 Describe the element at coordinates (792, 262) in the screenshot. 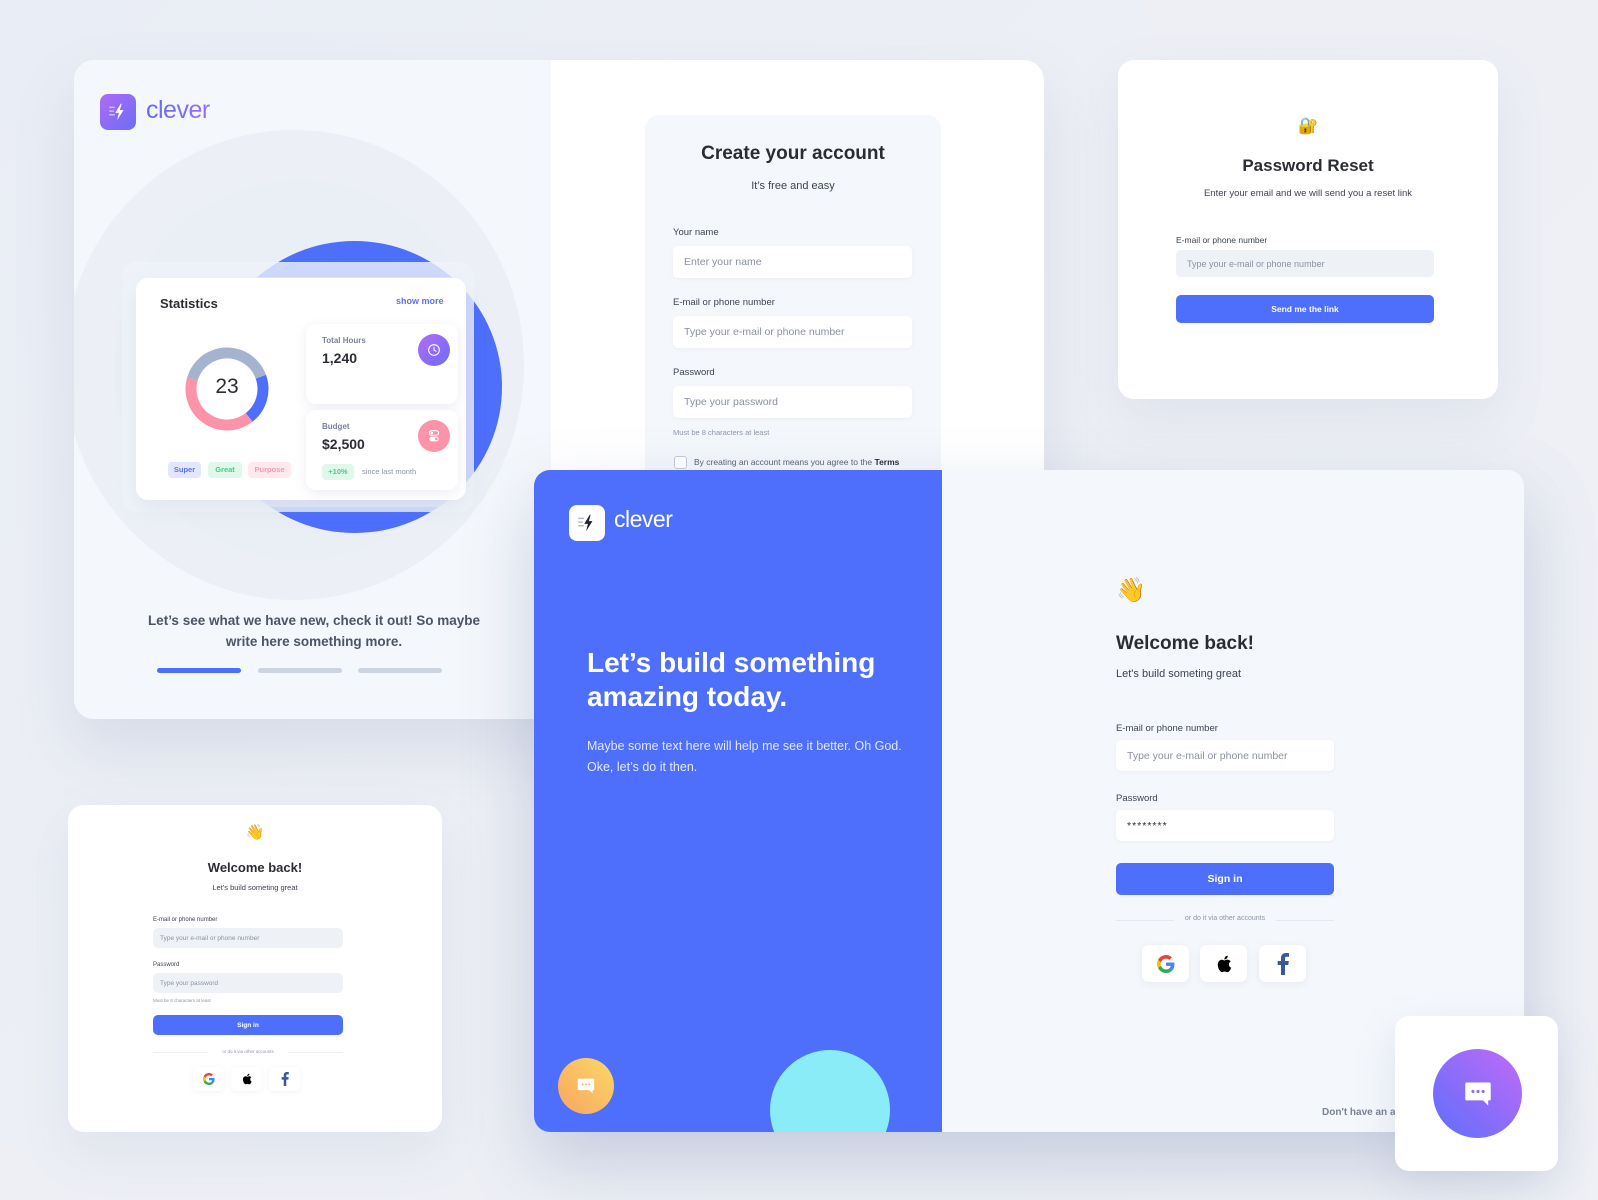

I see `name-input` at that location.